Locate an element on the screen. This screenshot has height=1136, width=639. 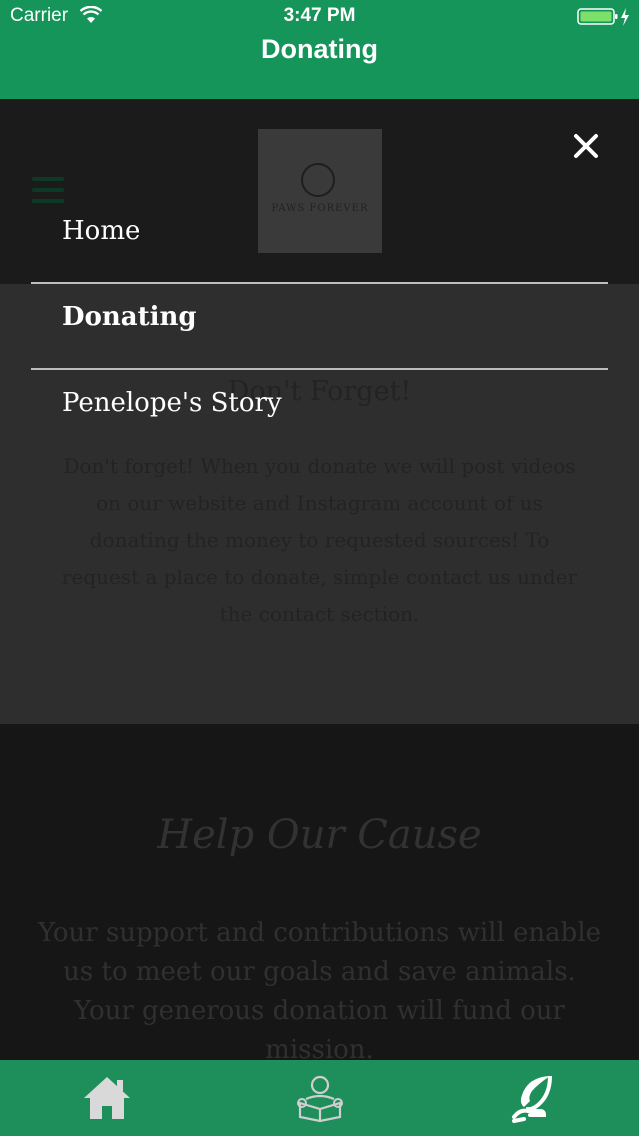
close-icon is located at coordinates (586, 146).